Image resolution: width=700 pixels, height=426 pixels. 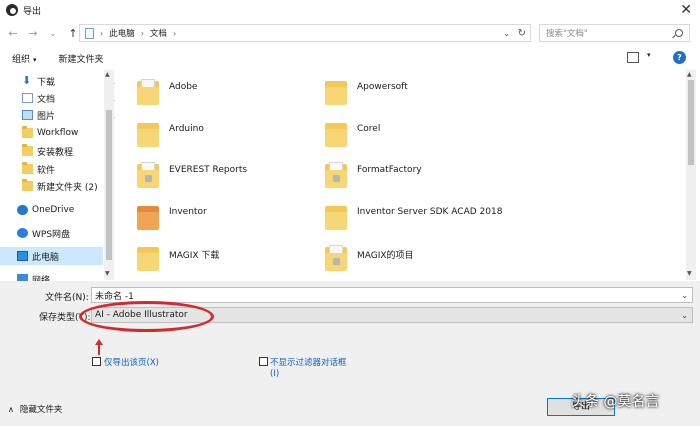 What do you see at coordinates (615, 402) in the screenshot?
I see `watermark: 头条 @莫名言` at bounding box center [615, 402].